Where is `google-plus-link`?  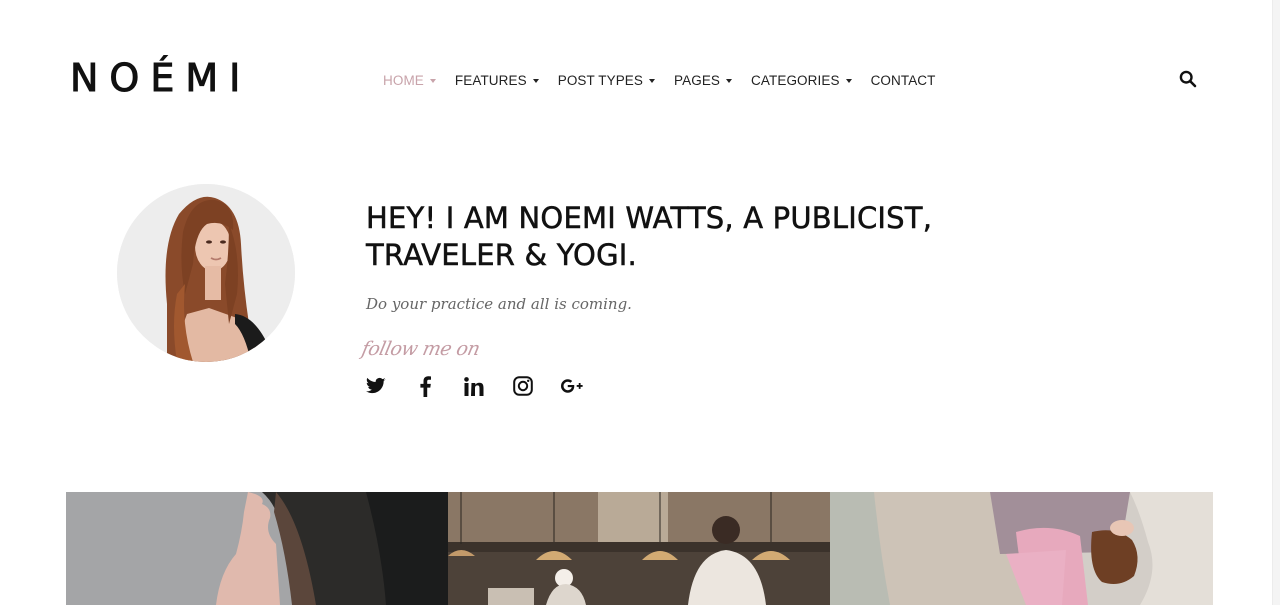 google-plus-link is located at coordinates (572, 386).